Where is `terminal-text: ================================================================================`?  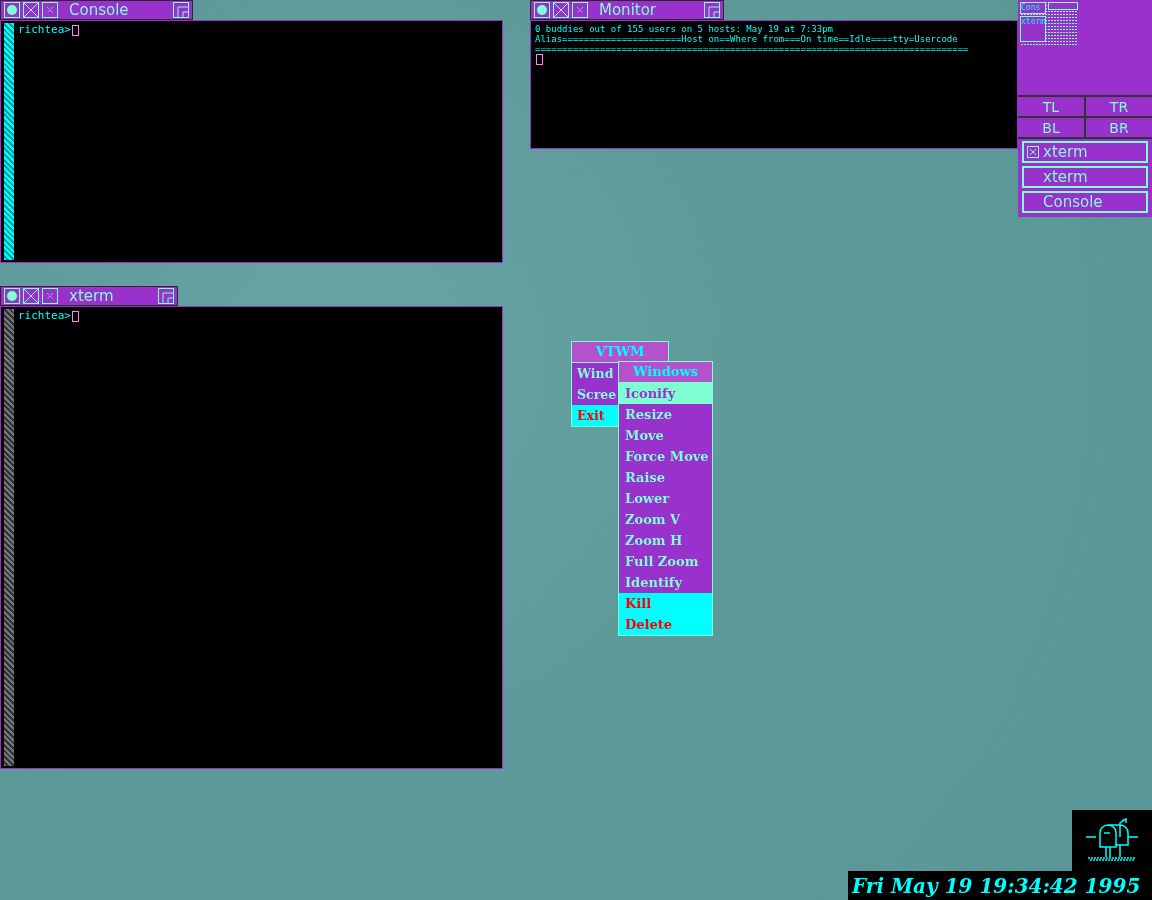 terminal-text: ================================================================================ is located at coordinates (752, 49).